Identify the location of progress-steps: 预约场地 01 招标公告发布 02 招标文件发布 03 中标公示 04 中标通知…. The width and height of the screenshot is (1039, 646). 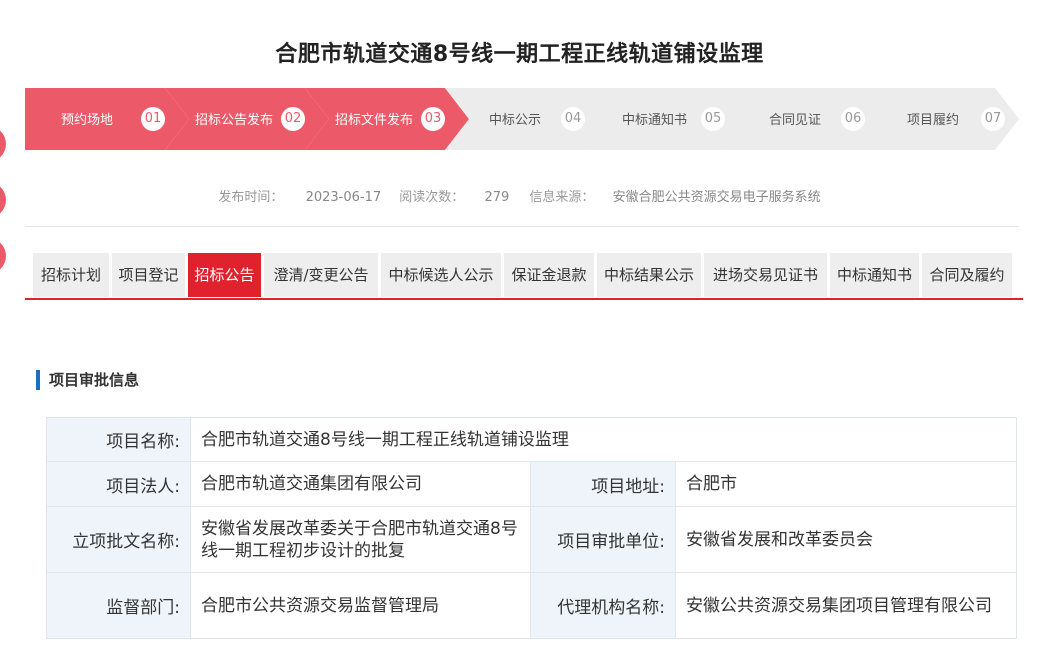
(522, 119).